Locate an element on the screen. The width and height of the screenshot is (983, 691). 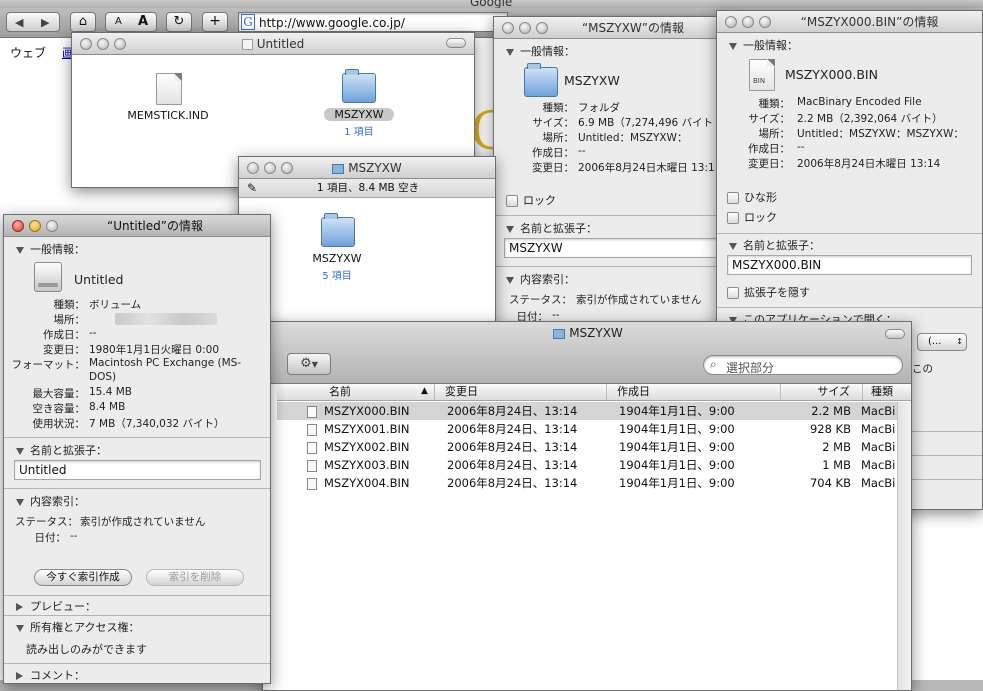
back-arrow-icon: ◀ is located at coordinates (19, 22).